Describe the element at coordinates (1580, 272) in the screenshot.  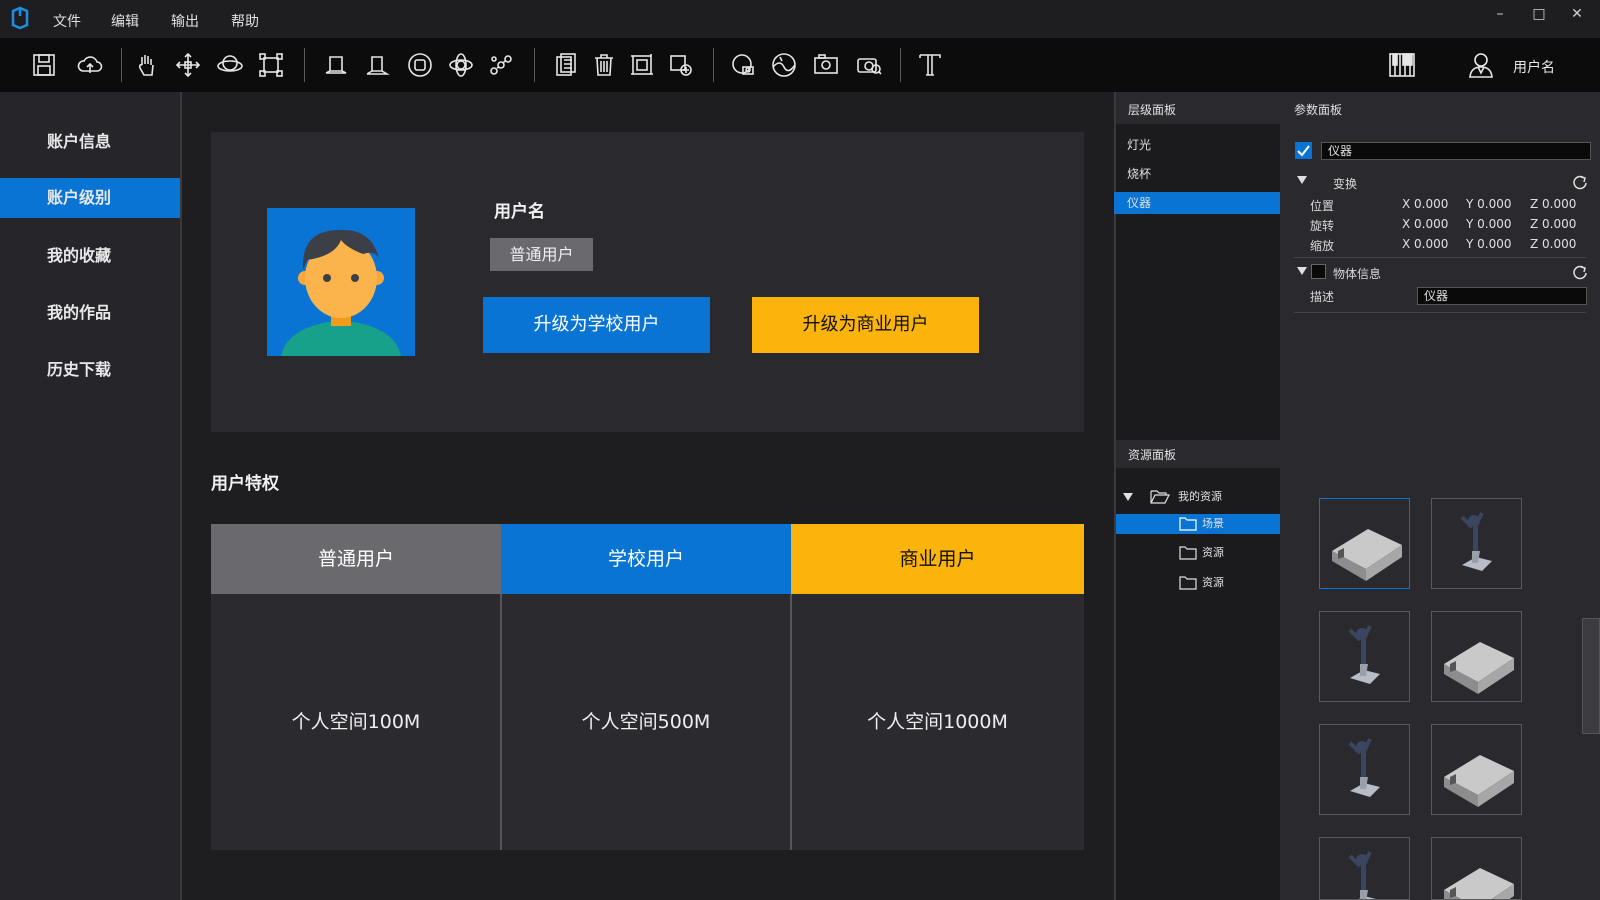
I see `reset-info-icon` at that location.